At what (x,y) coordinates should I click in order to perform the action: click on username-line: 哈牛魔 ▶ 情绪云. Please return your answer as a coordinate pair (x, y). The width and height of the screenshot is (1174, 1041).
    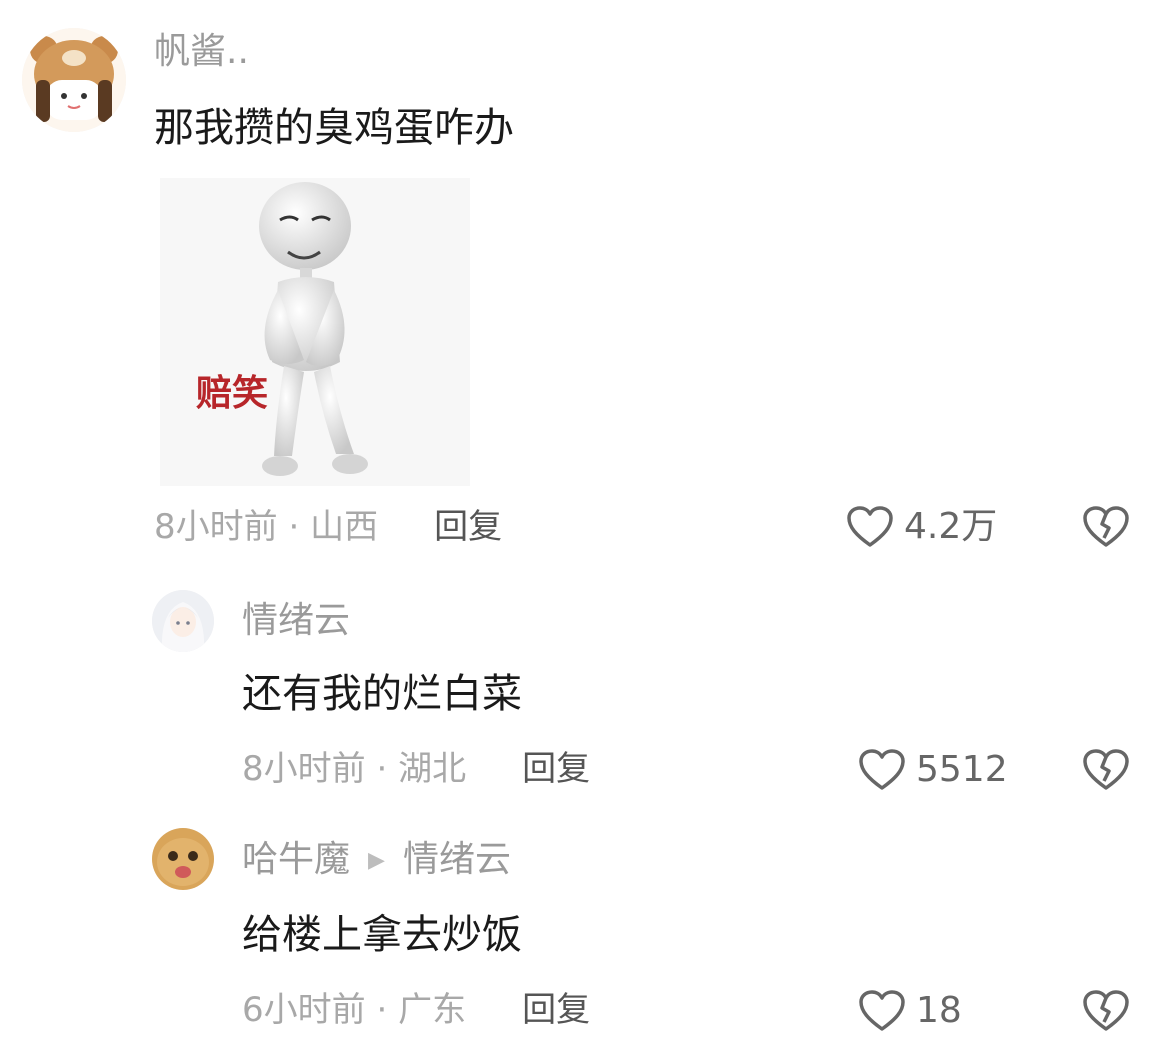
    Looking at the image, I should click on (376, 860).